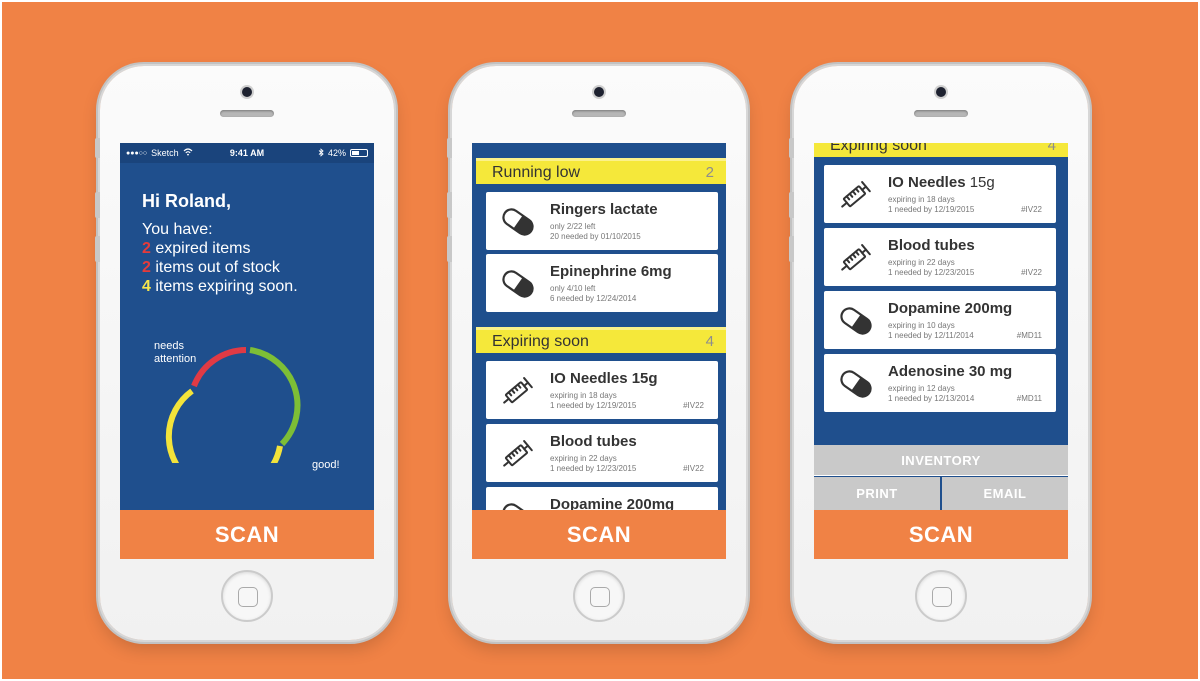 The height and width of the screenshot is (681, 1200). Describe the element at coordinates (169, 346) in the screenshot. I see `needs-attention-label-line1: needs` at that location.